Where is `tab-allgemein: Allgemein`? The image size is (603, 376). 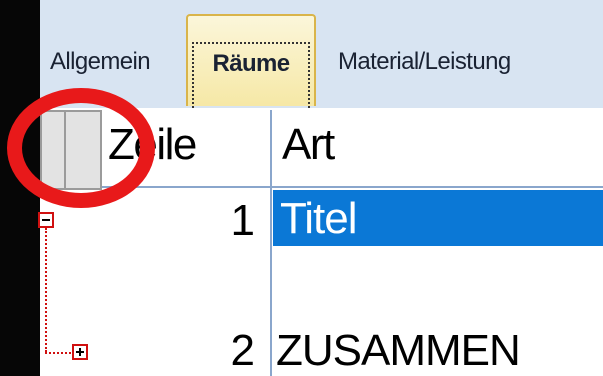
tab-allgemein: Allgemein is located at coordinates (100, 62).